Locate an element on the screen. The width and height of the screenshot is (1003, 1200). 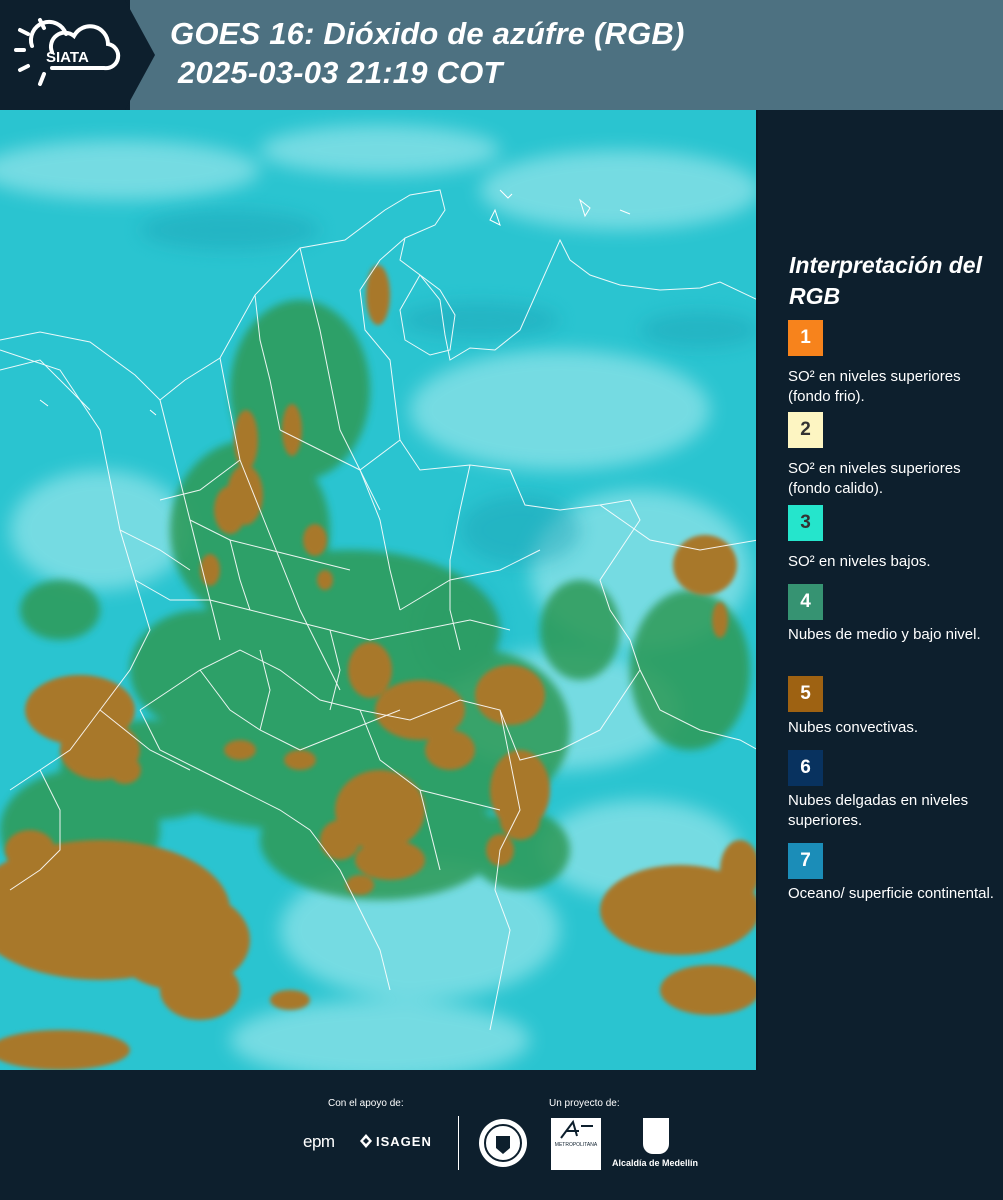
medellin-seal-icon is located at coordinates (503, 1143).